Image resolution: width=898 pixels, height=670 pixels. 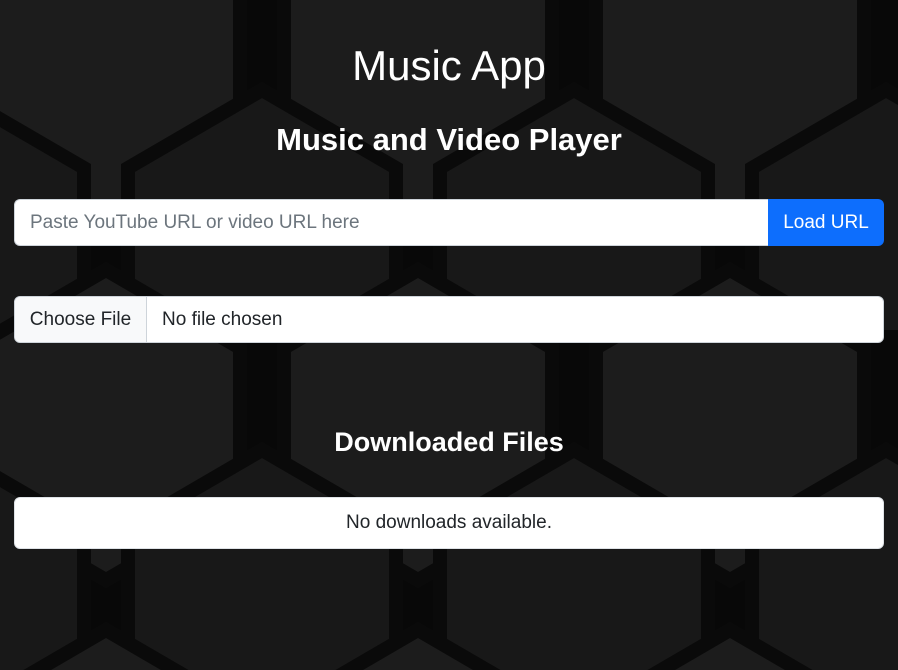 What do you see at coordinates (449, 442) in the screenshot?
I see `downloads-title: Downloaded Files` at bounding box center [449, 442].